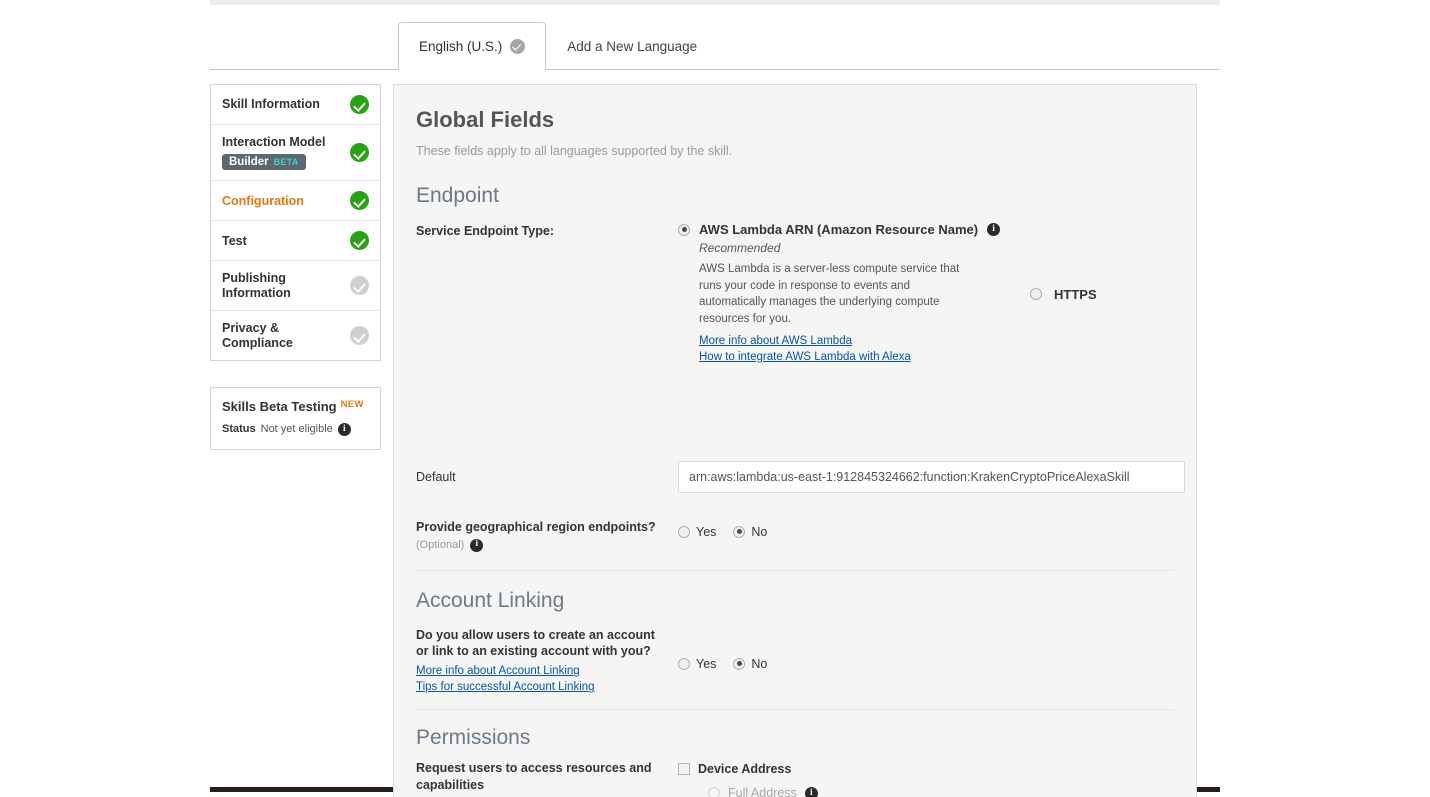 This screenshot has width=1430, height=797. I want to click on sidebar-item-label: Privacy & Compliance, so click(257, 335).